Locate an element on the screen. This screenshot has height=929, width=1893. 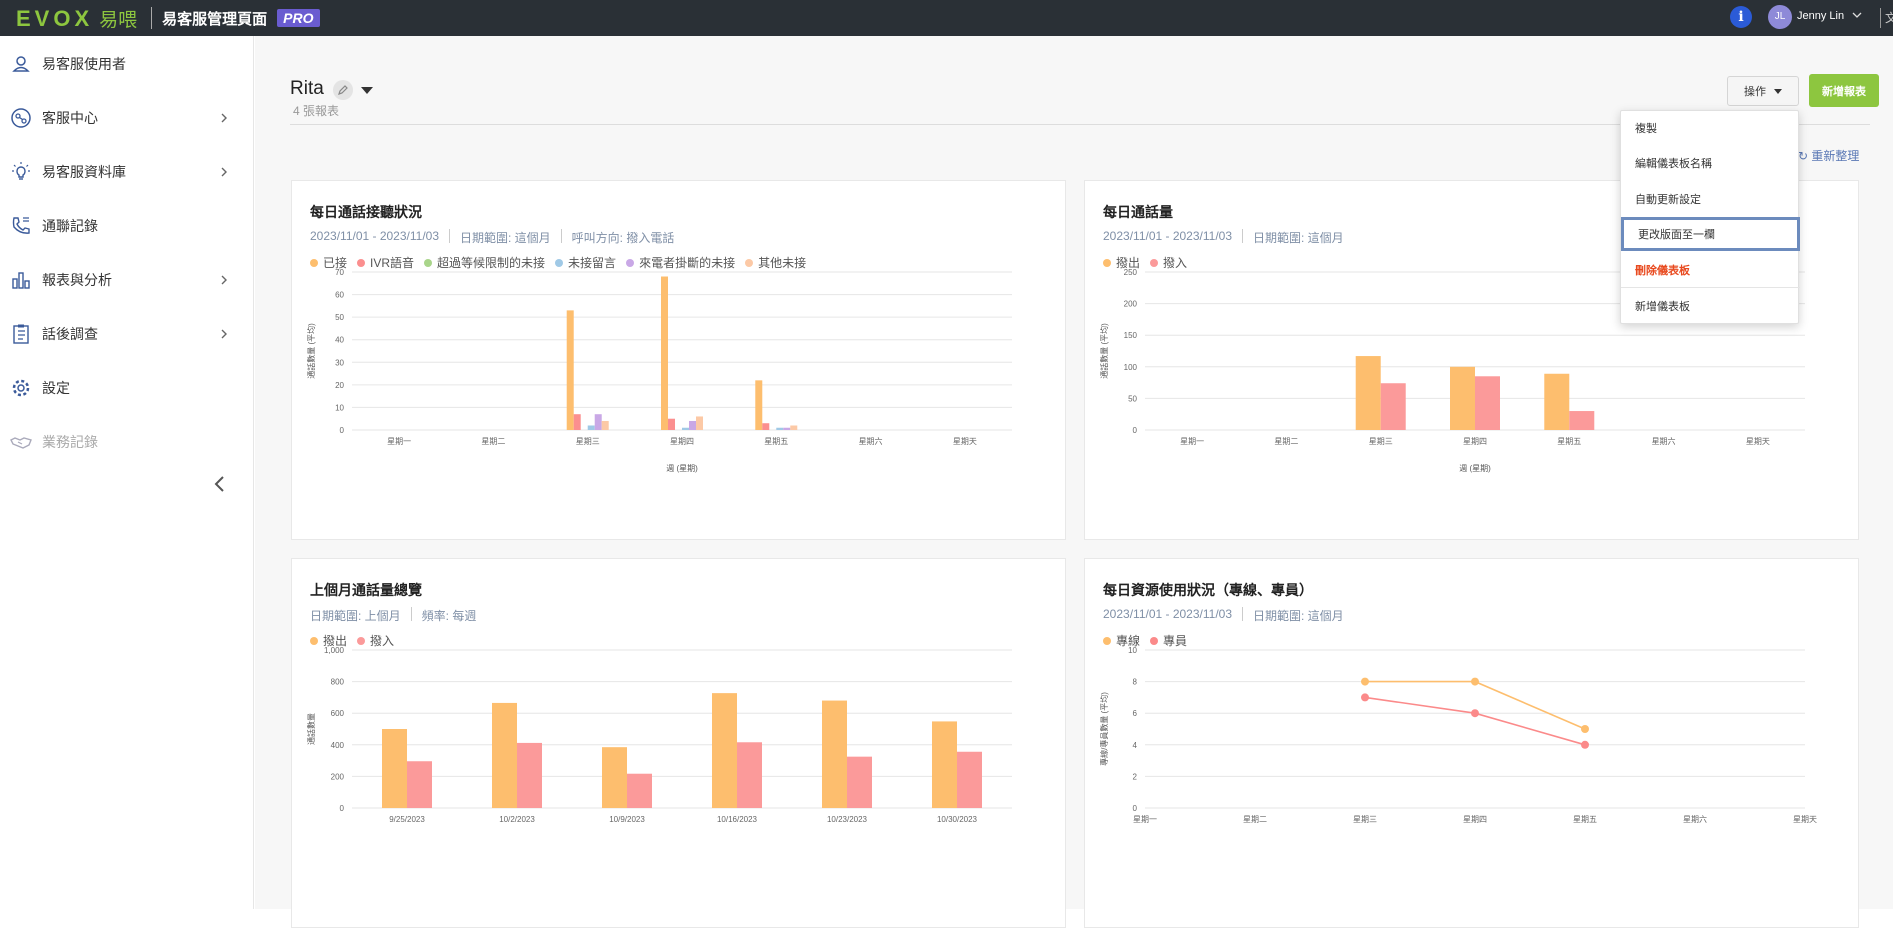
top-bar: EVOX 易喂 易客服管理頁面 PRO i JL Jenny Lin 文 is located at coordinates (946, 18).